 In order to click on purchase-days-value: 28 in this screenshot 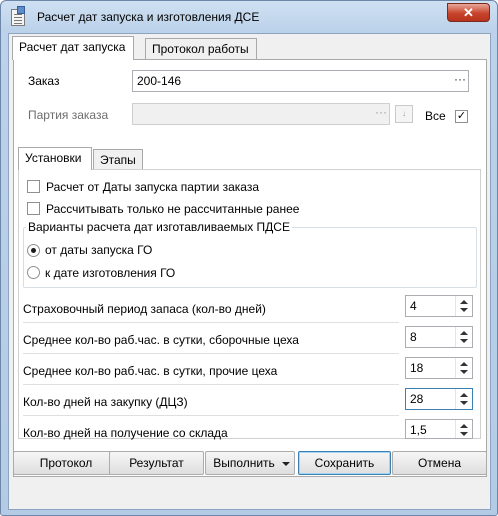, I will do `click(417, 399)`.